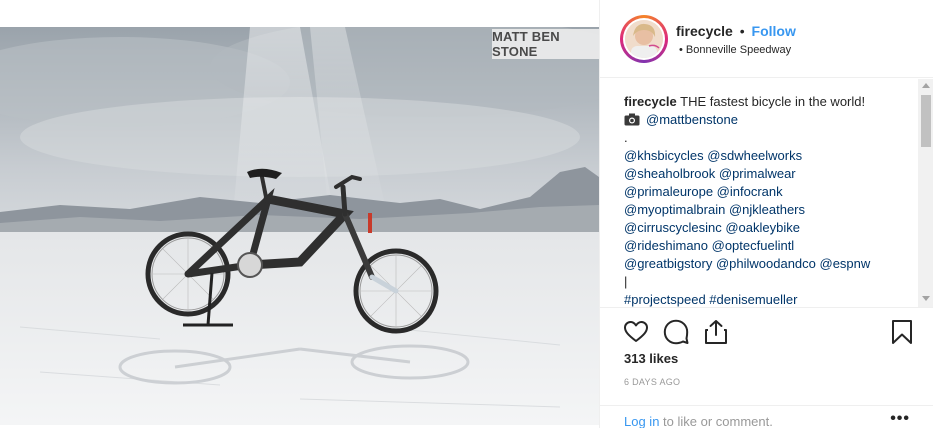  Describe the element at coordinates (764, 299) in the screenshot. I see `hashtag-line: #projectspeed #denisemueller` at that location.